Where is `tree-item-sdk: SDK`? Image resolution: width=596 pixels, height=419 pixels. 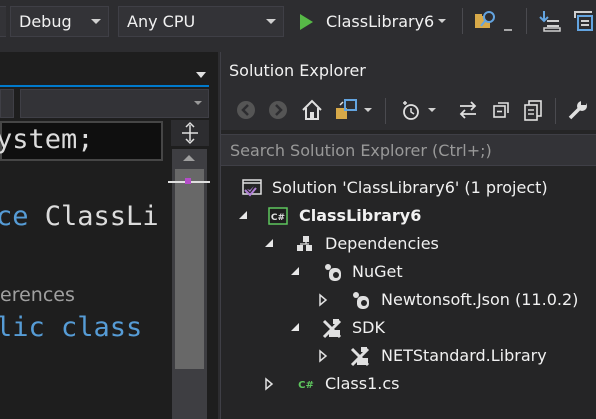
tree-item-sdk: SDK is located at coordinates (408, 328).